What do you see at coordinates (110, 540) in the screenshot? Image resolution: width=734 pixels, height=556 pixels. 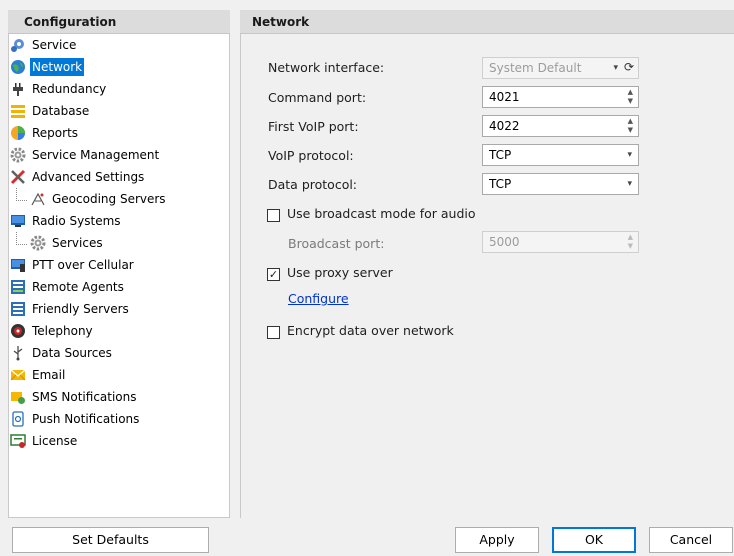 I see `set-defaults-button: Set Defaults` at bounding box center [110, 540].